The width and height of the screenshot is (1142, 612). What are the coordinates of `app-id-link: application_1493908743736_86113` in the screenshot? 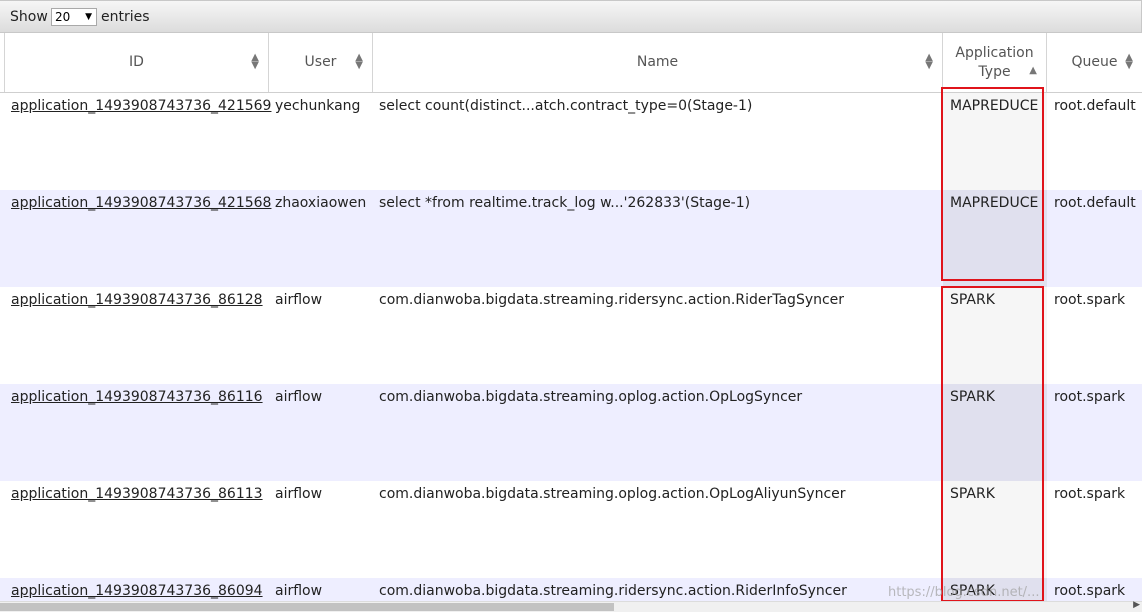 It's located at (137, 494).